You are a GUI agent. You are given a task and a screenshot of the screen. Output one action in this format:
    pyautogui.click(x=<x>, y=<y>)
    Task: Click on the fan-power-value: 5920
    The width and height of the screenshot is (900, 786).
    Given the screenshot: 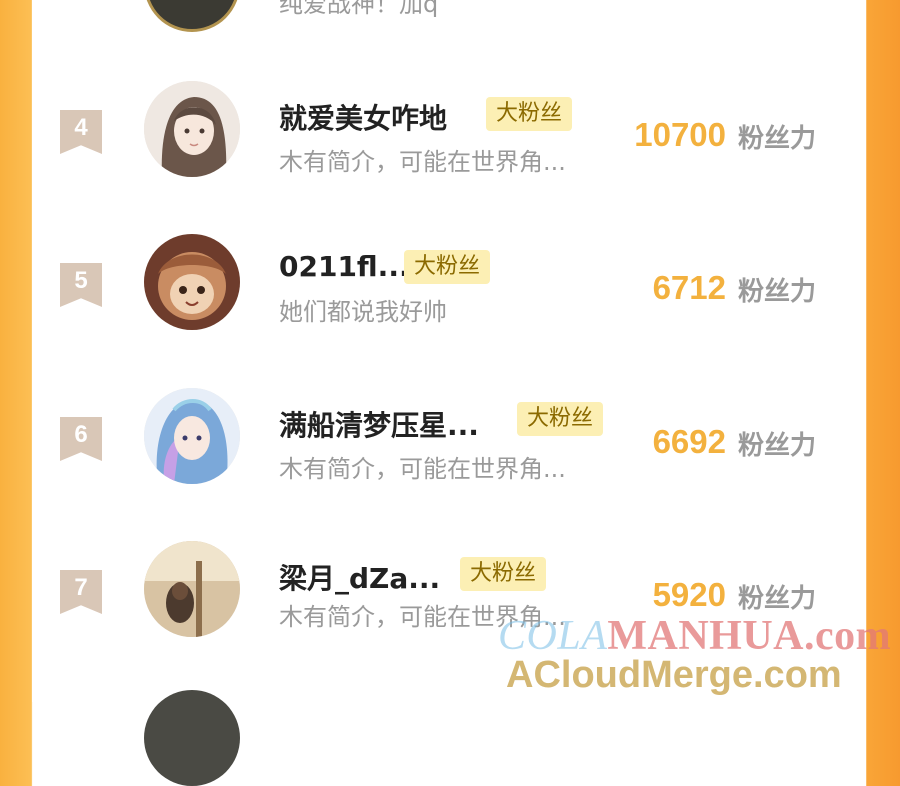 What is the action you would take?
    pyautogui.click(x=689, y=594)
    